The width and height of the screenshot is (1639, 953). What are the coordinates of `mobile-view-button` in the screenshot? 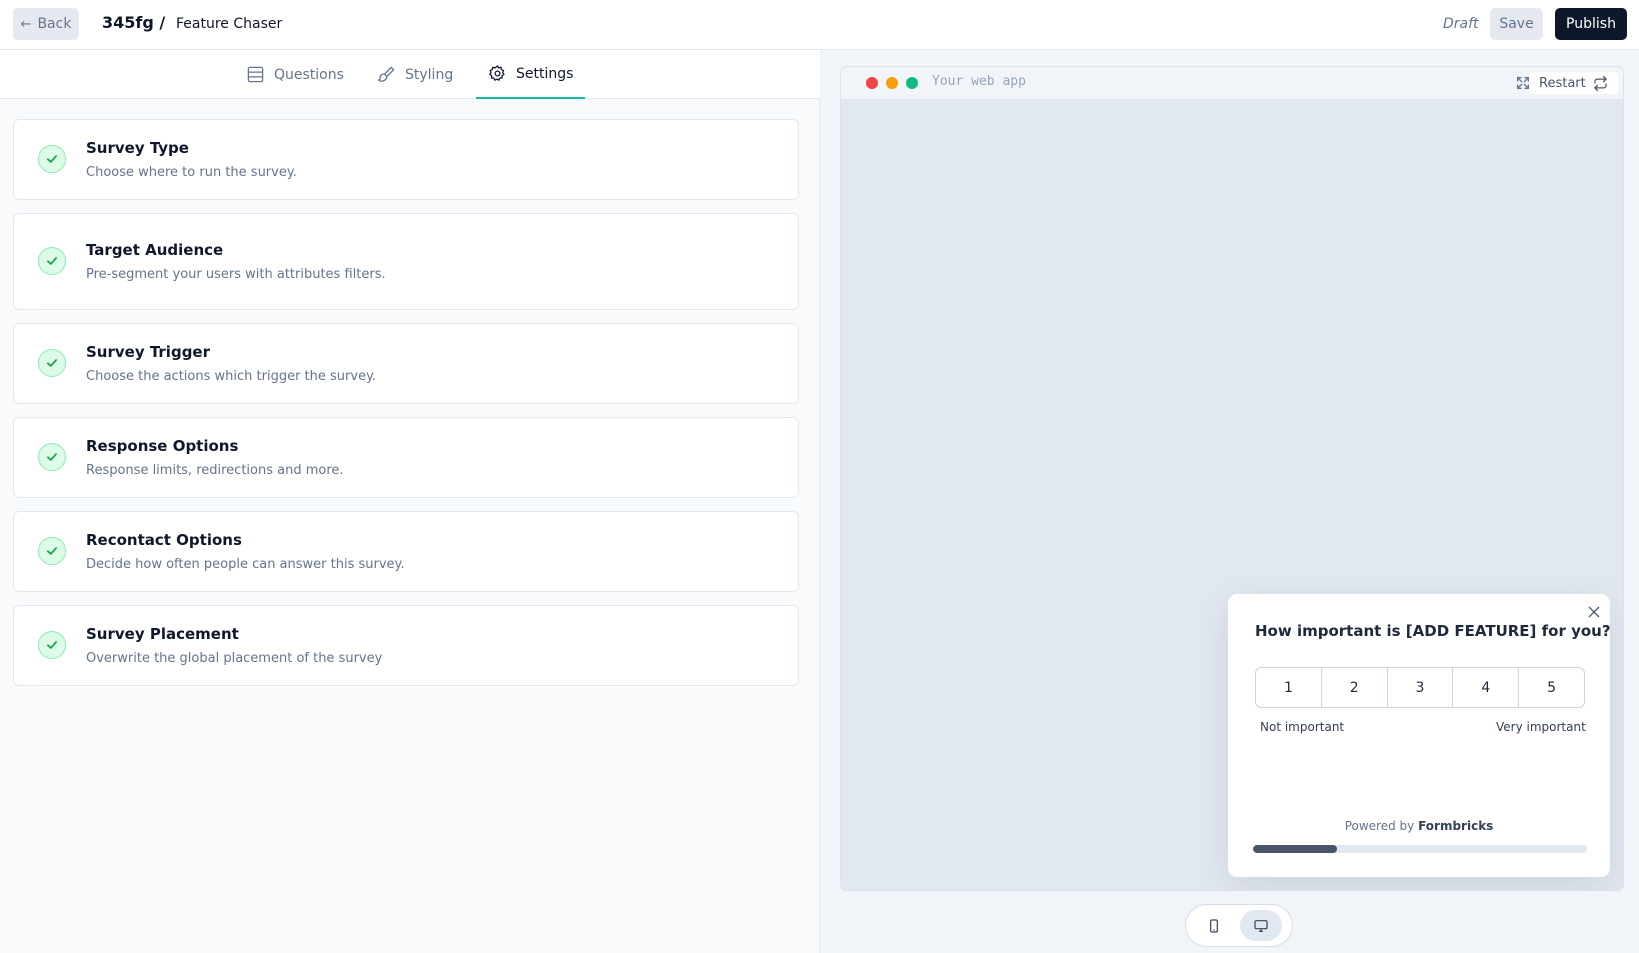 It's located at (1214, 925).